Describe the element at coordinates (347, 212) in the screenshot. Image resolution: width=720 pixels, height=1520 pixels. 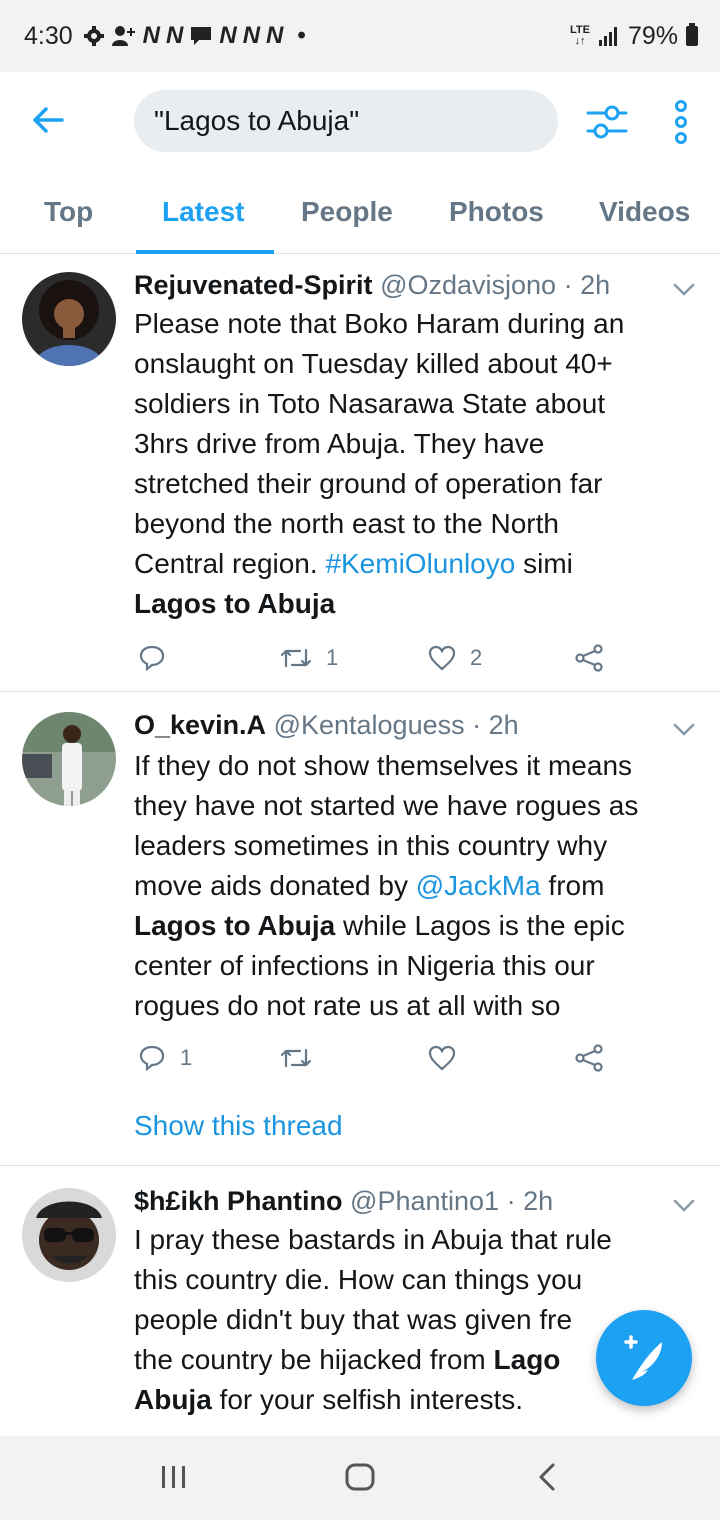
I see `tab-people: People` at that location.